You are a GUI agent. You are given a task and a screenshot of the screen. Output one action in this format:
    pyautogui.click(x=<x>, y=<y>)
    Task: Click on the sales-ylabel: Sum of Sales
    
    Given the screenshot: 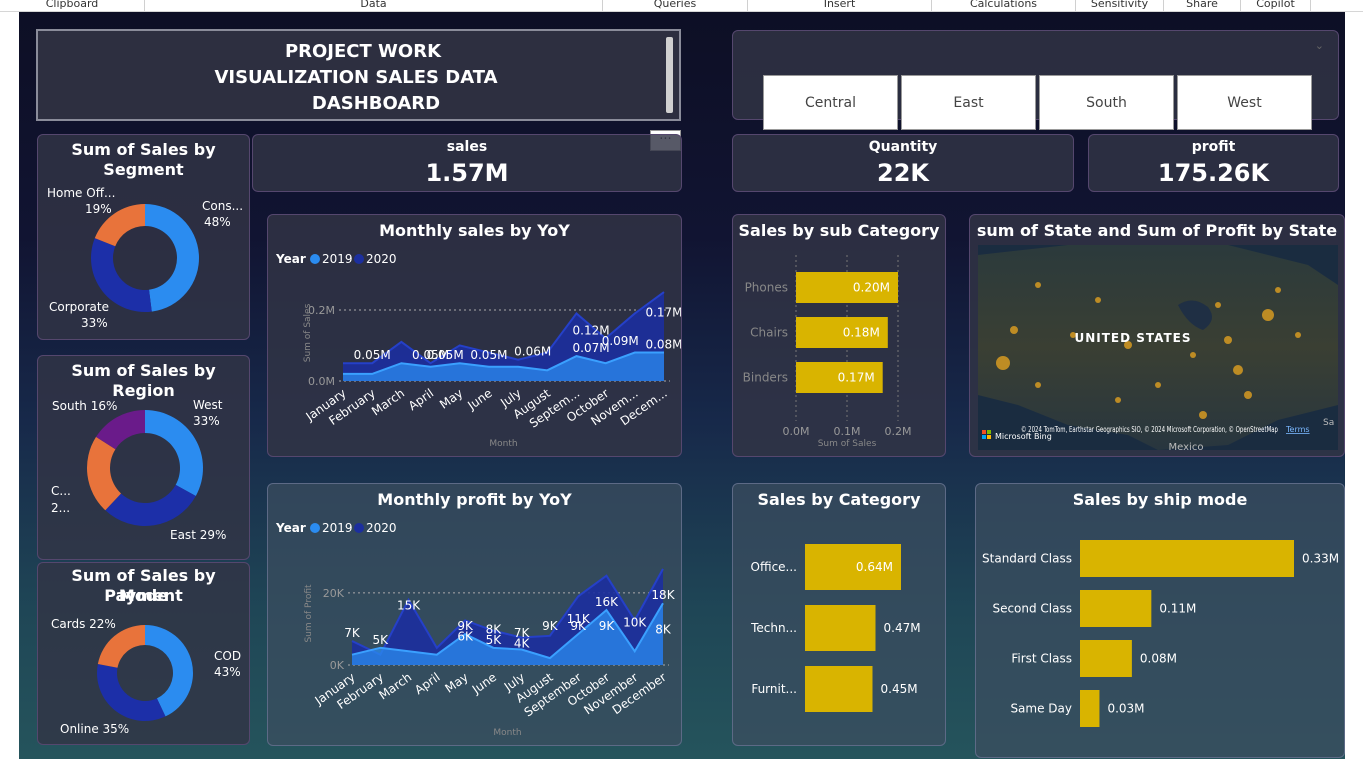 What is the action you would take?
    pyautogui.click(x=308, y=332)
    